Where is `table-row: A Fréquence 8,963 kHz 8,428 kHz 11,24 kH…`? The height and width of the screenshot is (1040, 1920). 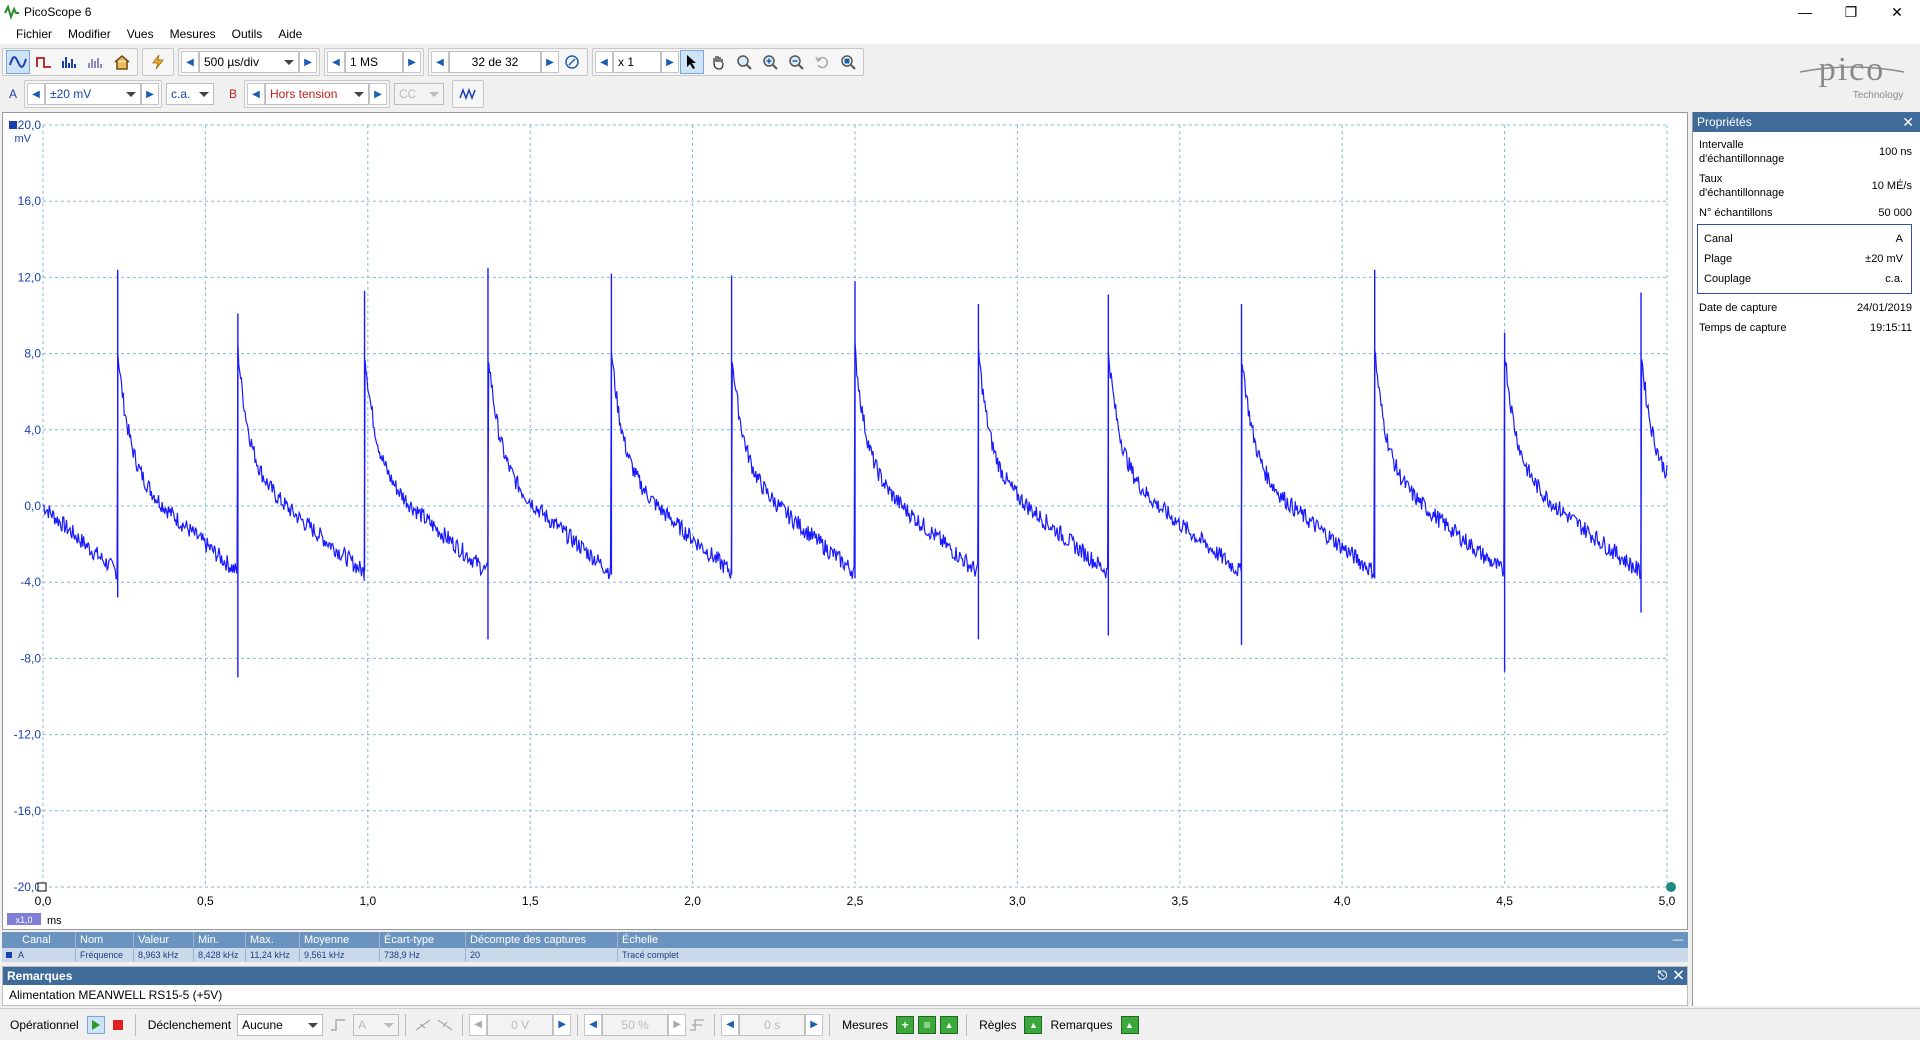
table-row: A Fréquence 8,963 kHz 8,428 kHz 11,24 kH… is located at coordinates (845, 955).